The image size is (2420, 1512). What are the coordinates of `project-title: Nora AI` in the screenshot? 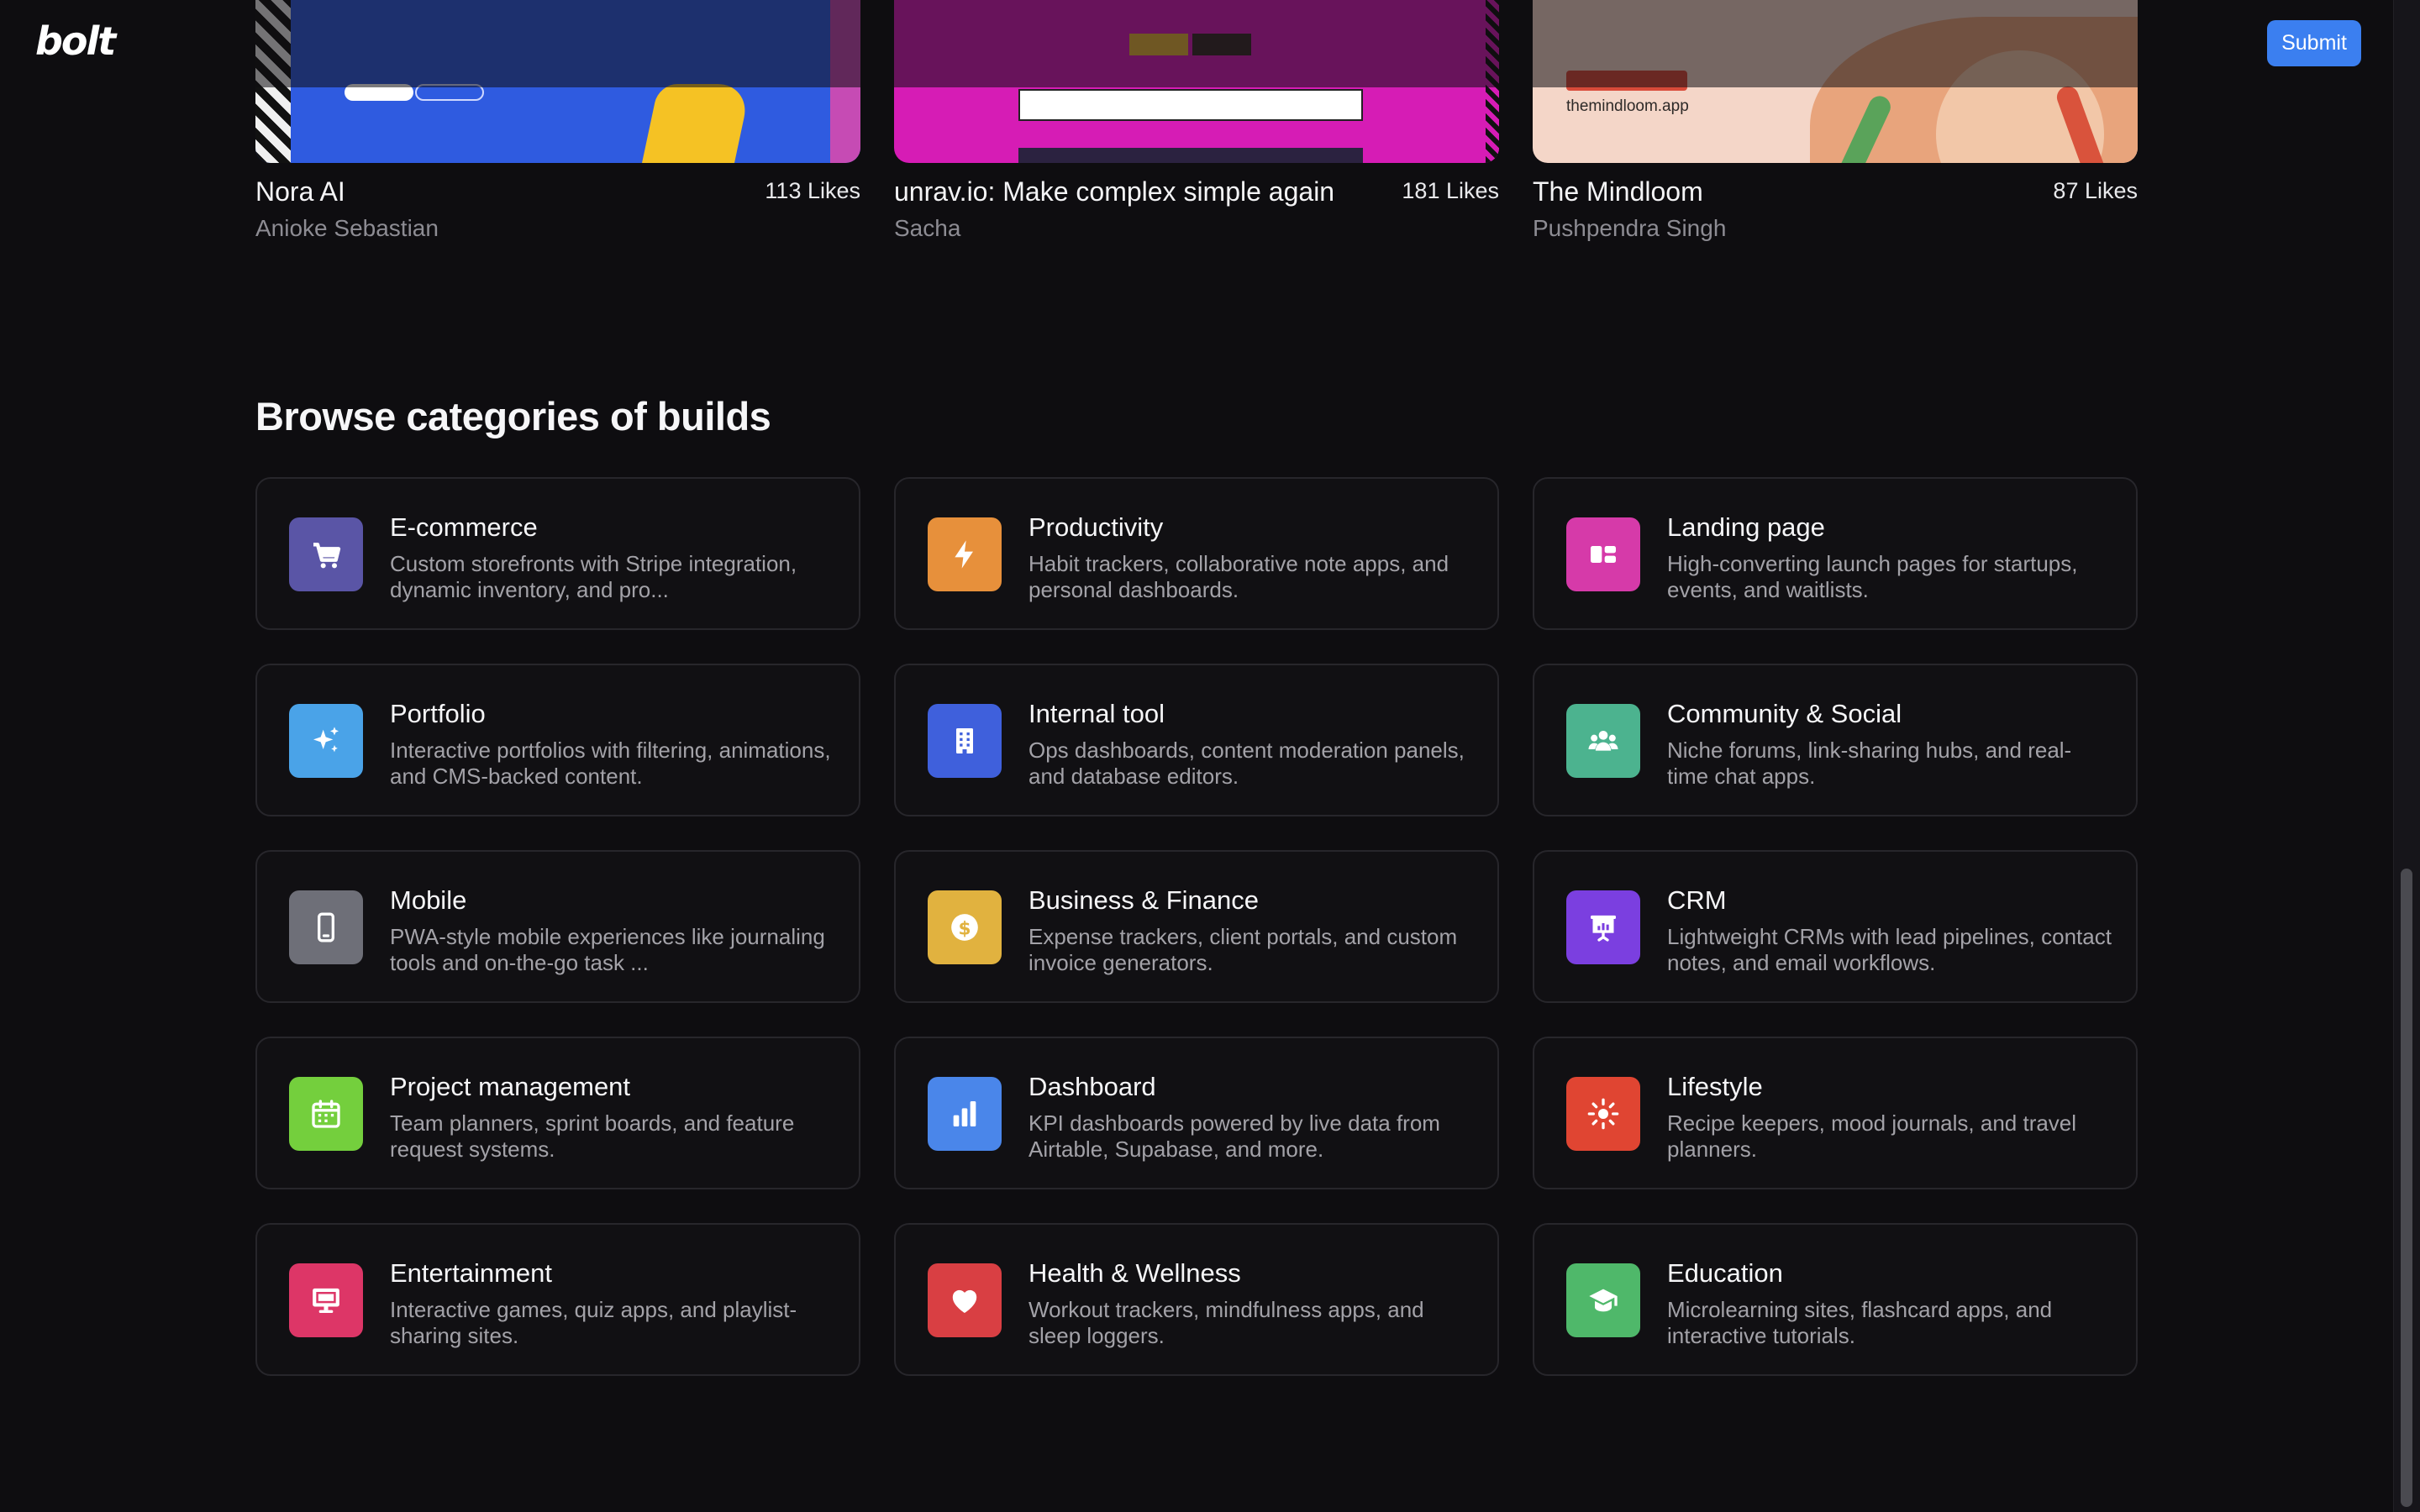 It's located at (300, 191).